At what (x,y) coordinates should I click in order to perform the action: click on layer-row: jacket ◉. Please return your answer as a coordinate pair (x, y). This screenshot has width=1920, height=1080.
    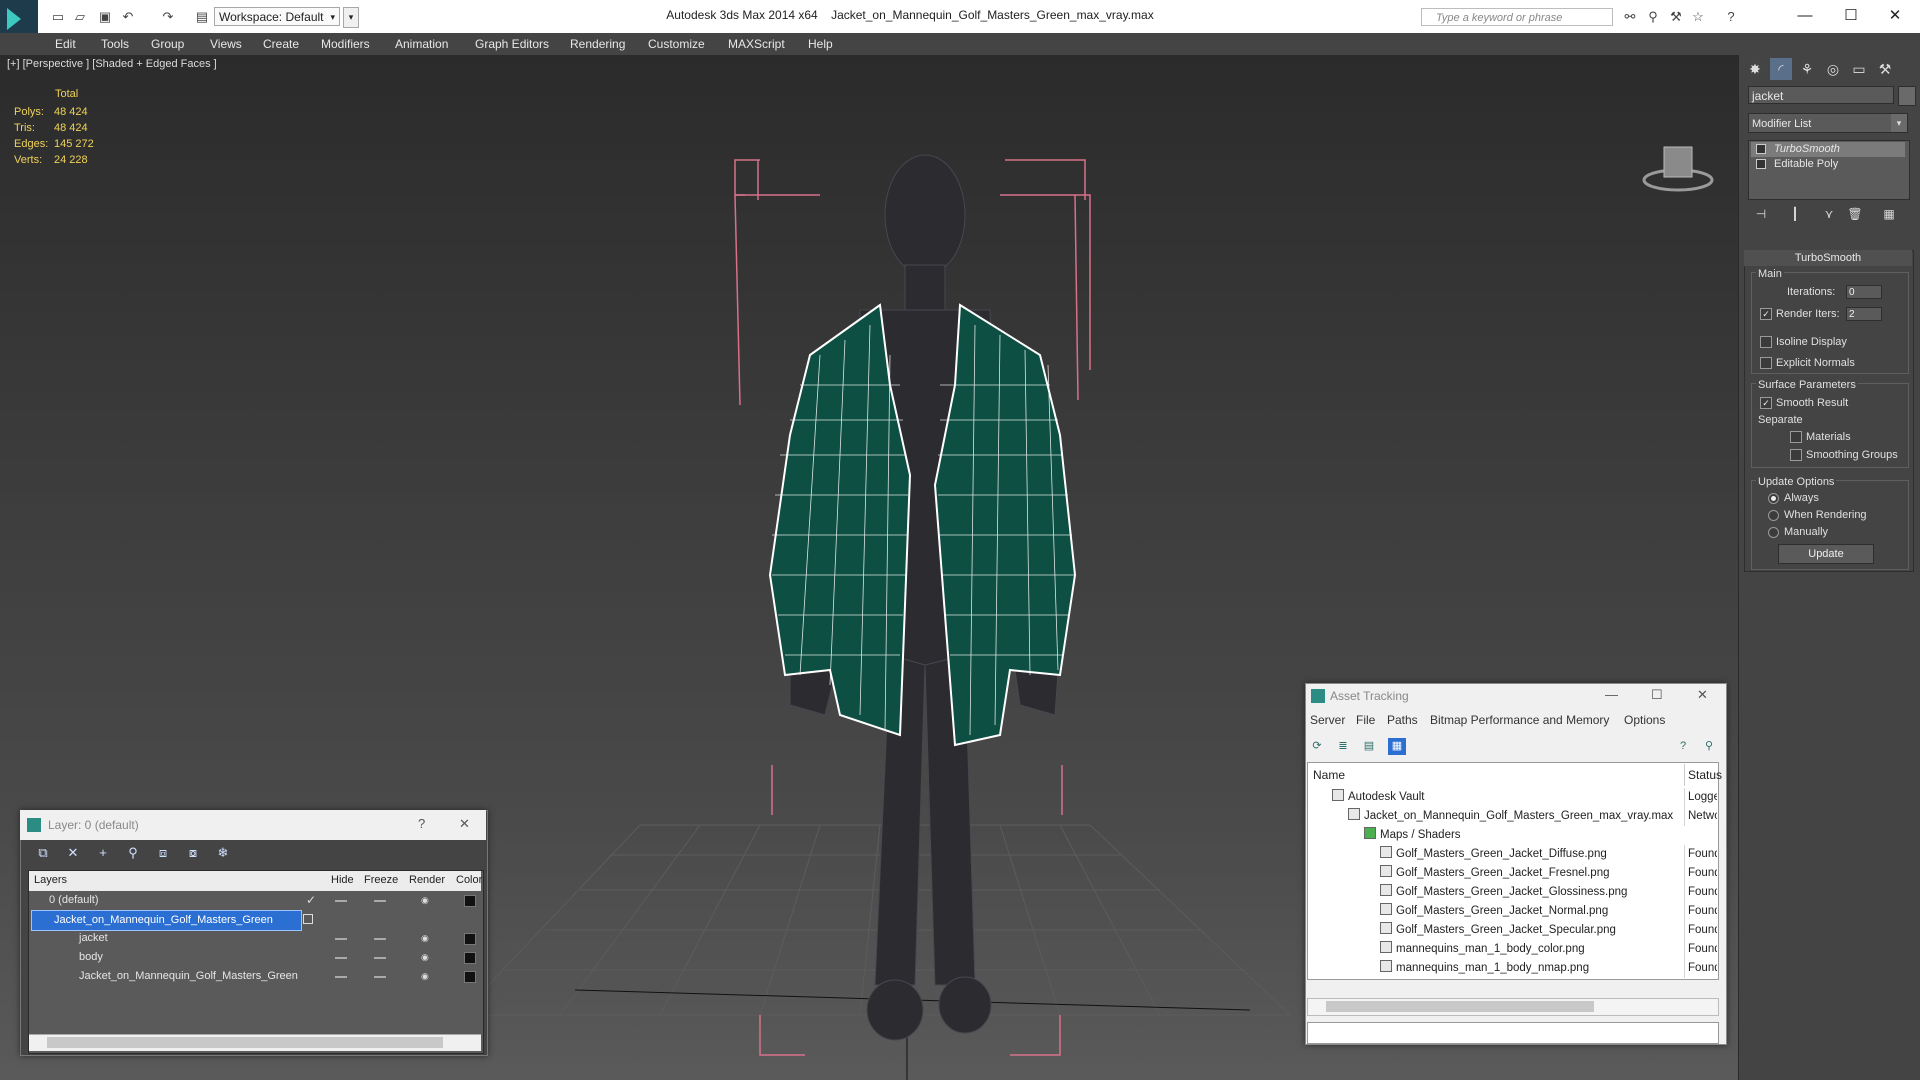
    Looking at the image, I should click on (255, 938).